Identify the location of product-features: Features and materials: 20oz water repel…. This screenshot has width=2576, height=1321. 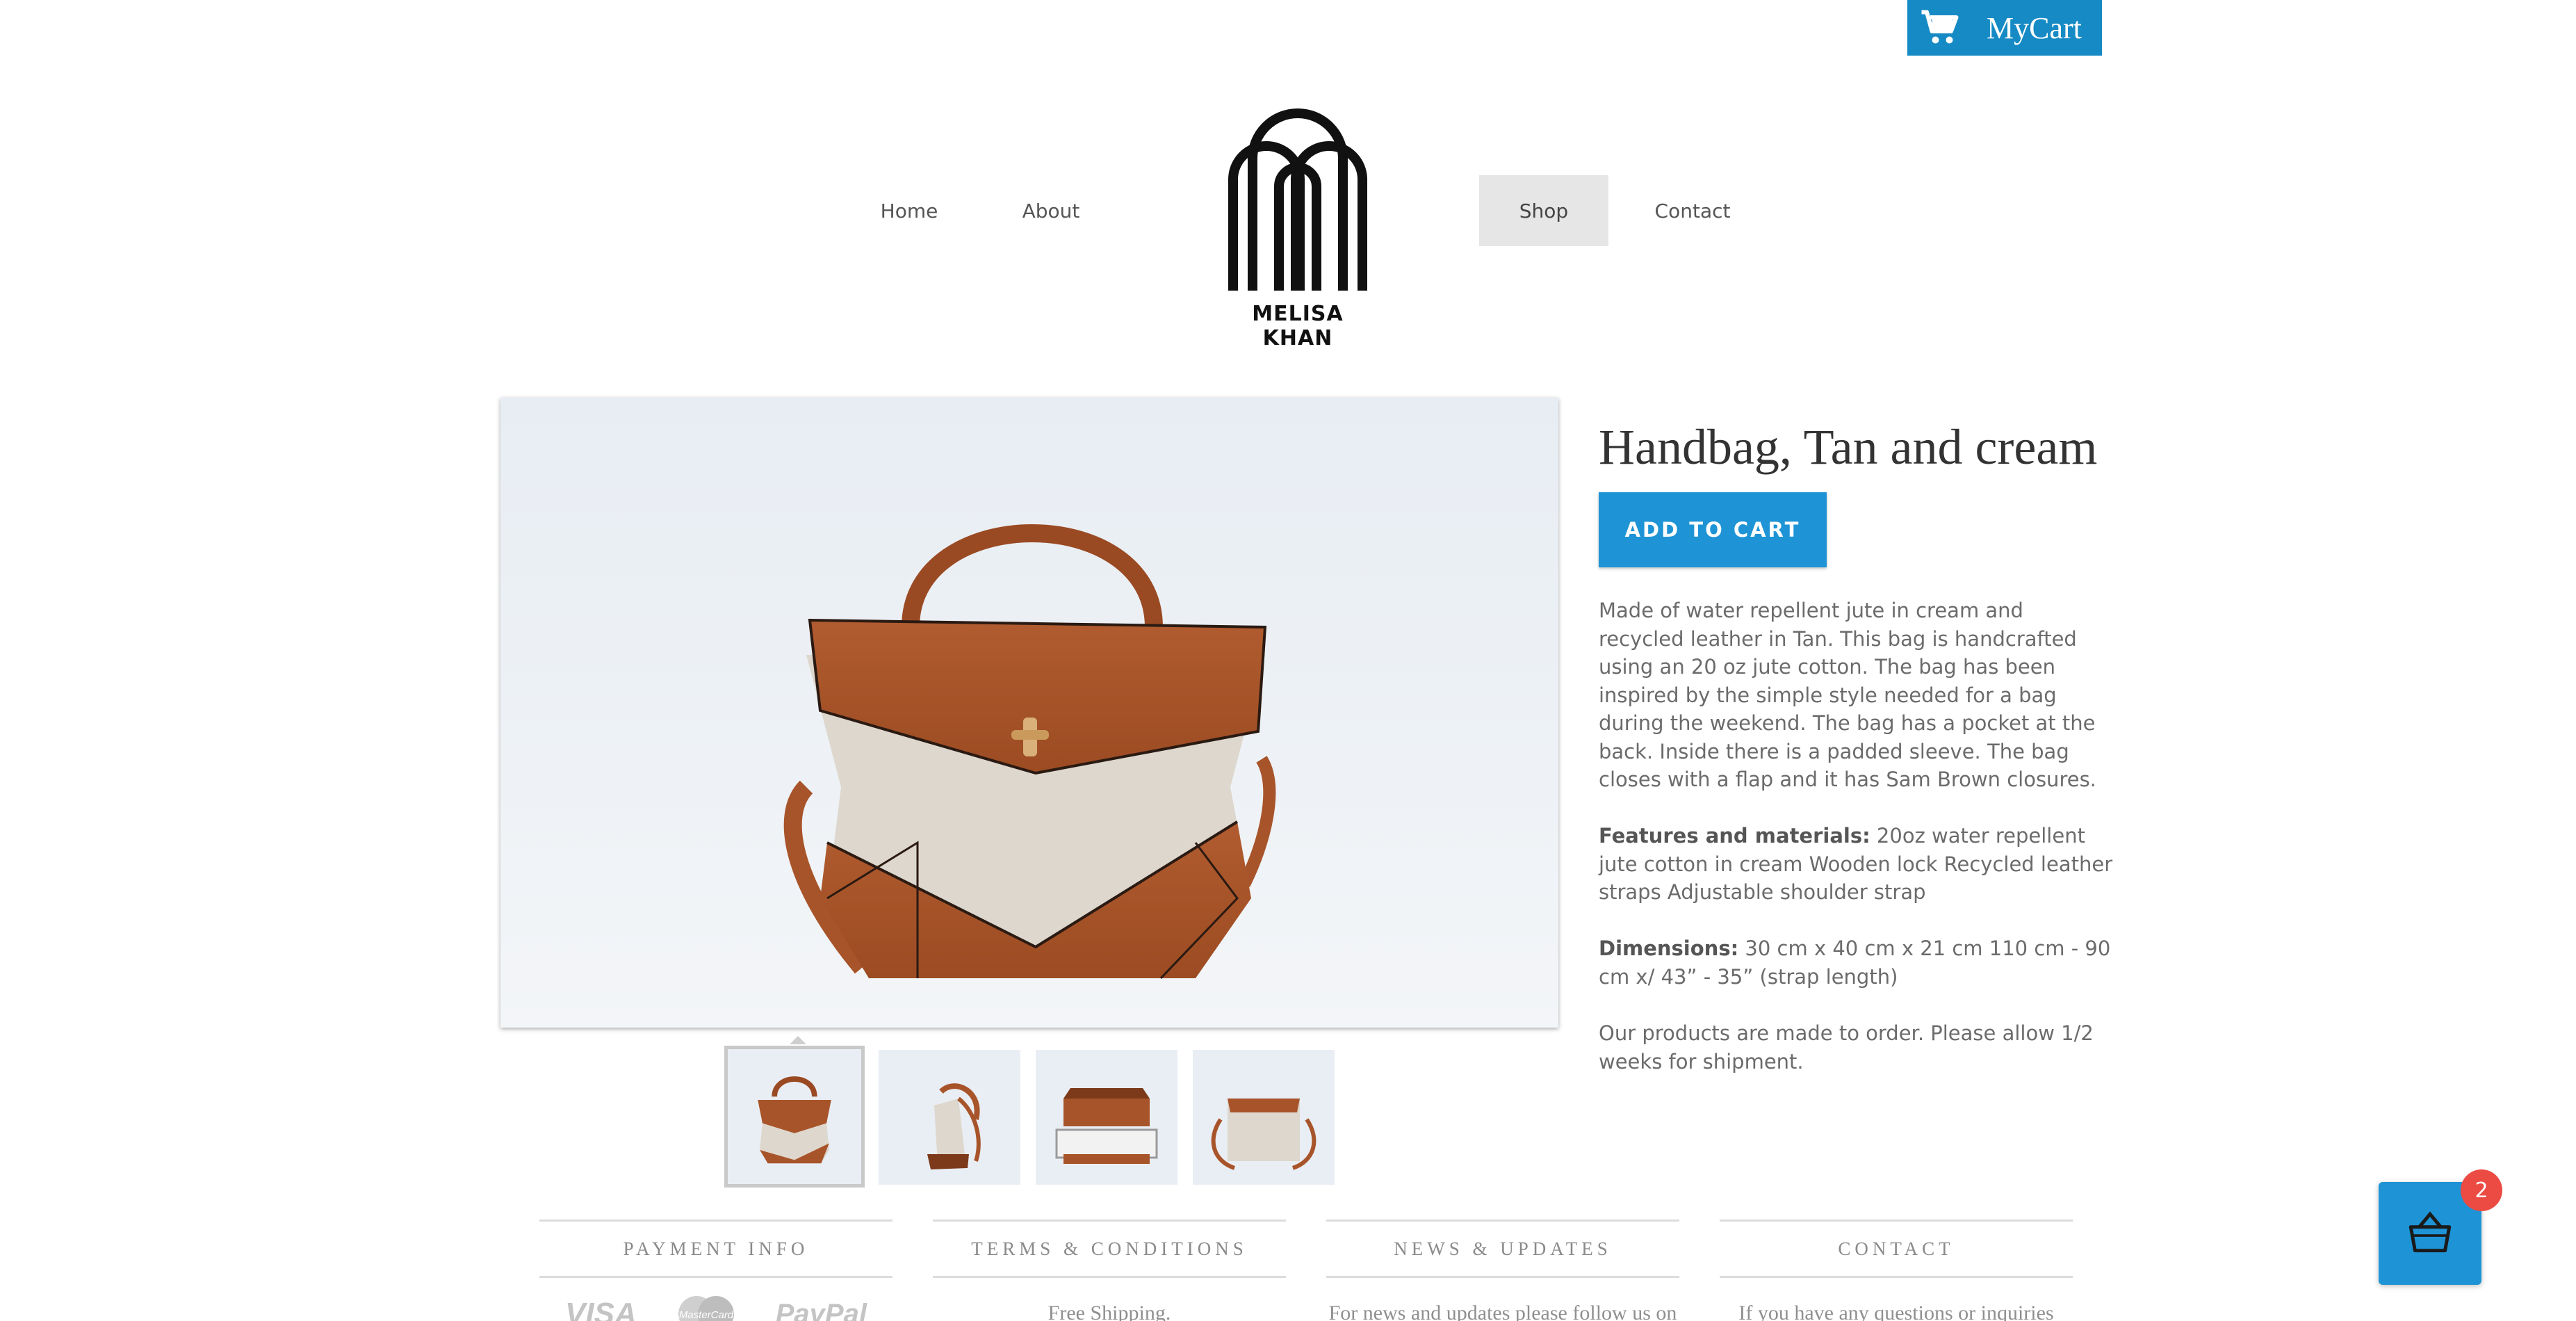
(1856, 864).